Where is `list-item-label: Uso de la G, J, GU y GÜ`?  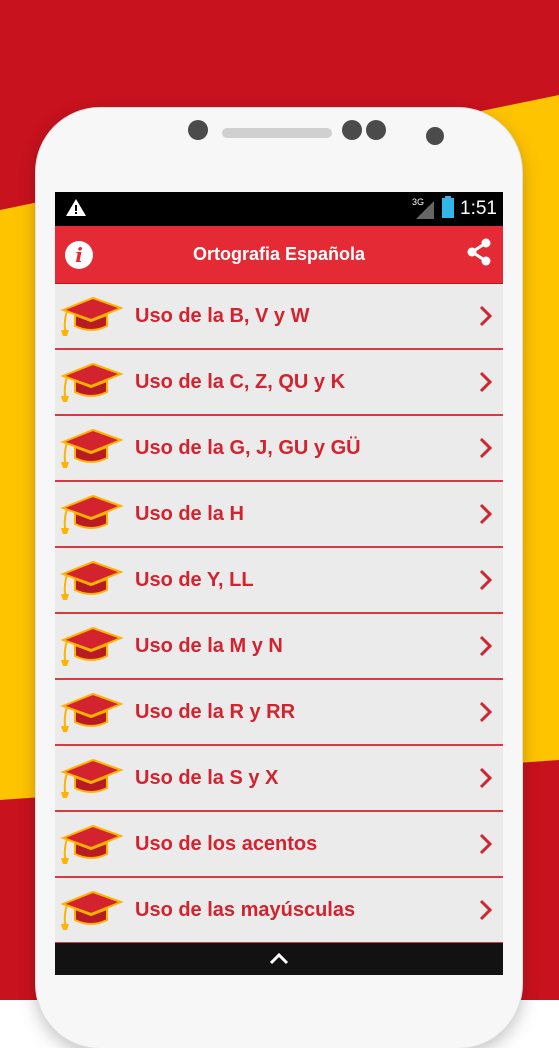
list-item-label: Uso de la G, J, GU y GÜ is located at coordinates (248, 447).